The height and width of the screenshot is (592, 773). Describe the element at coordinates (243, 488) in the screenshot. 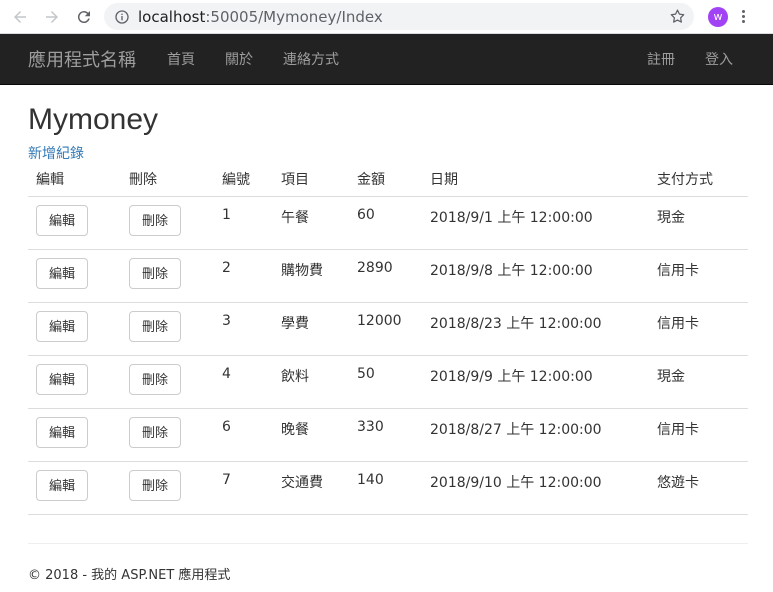

I see `cell-id: 7` at that location.